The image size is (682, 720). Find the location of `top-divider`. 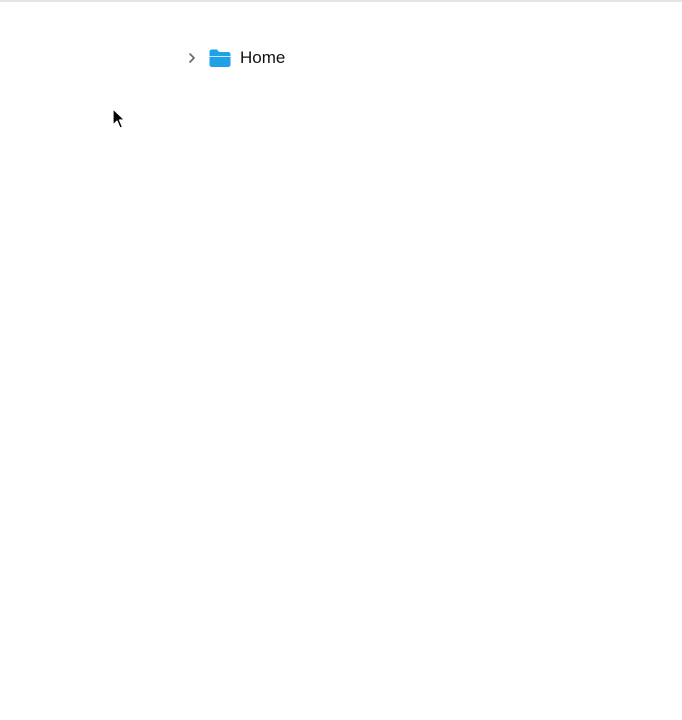

top-divider is located at coordinates (341, 1).